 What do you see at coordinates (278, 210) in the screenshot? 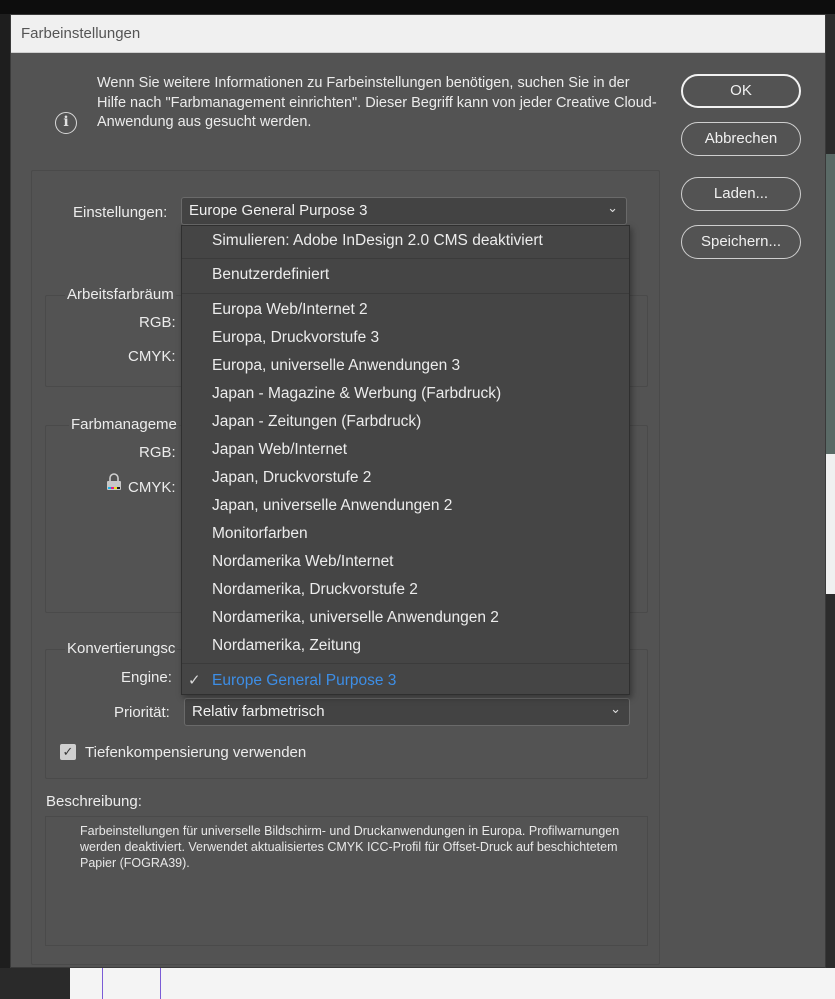
I see `settings-select-value: Europe General Purpose 3` at bounding box center [278, 210].